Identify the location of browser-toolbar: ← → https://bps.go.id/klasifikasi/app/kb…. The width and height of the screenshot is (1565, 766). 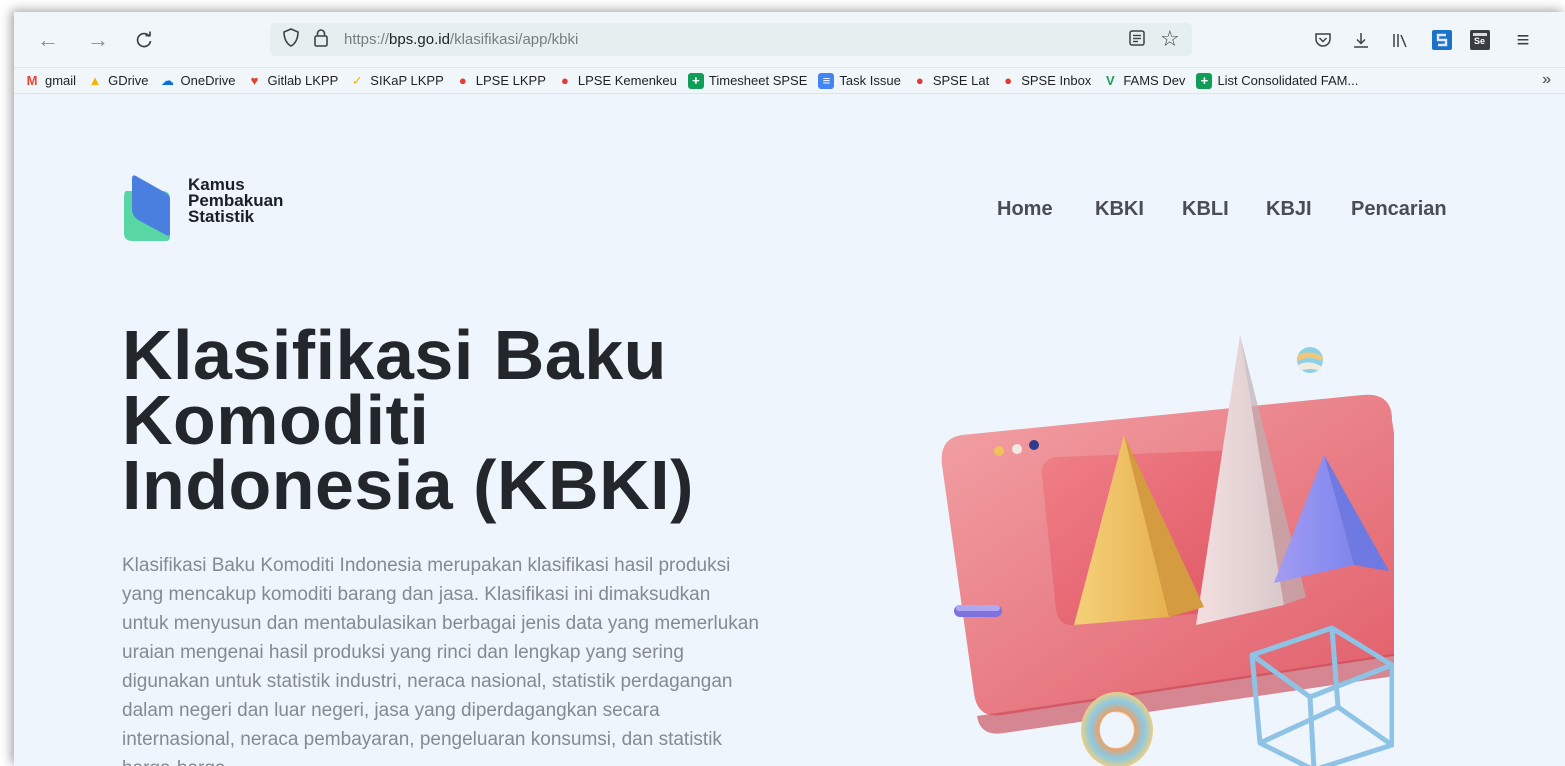
(789, 40).